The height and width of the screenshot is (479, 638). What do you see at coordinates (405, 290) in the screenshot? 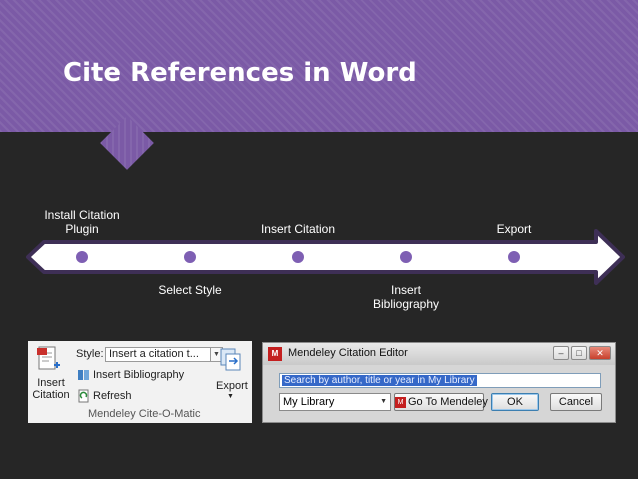
I see `step-bibliography-line1: Insert` at bounding box center [405, 290].